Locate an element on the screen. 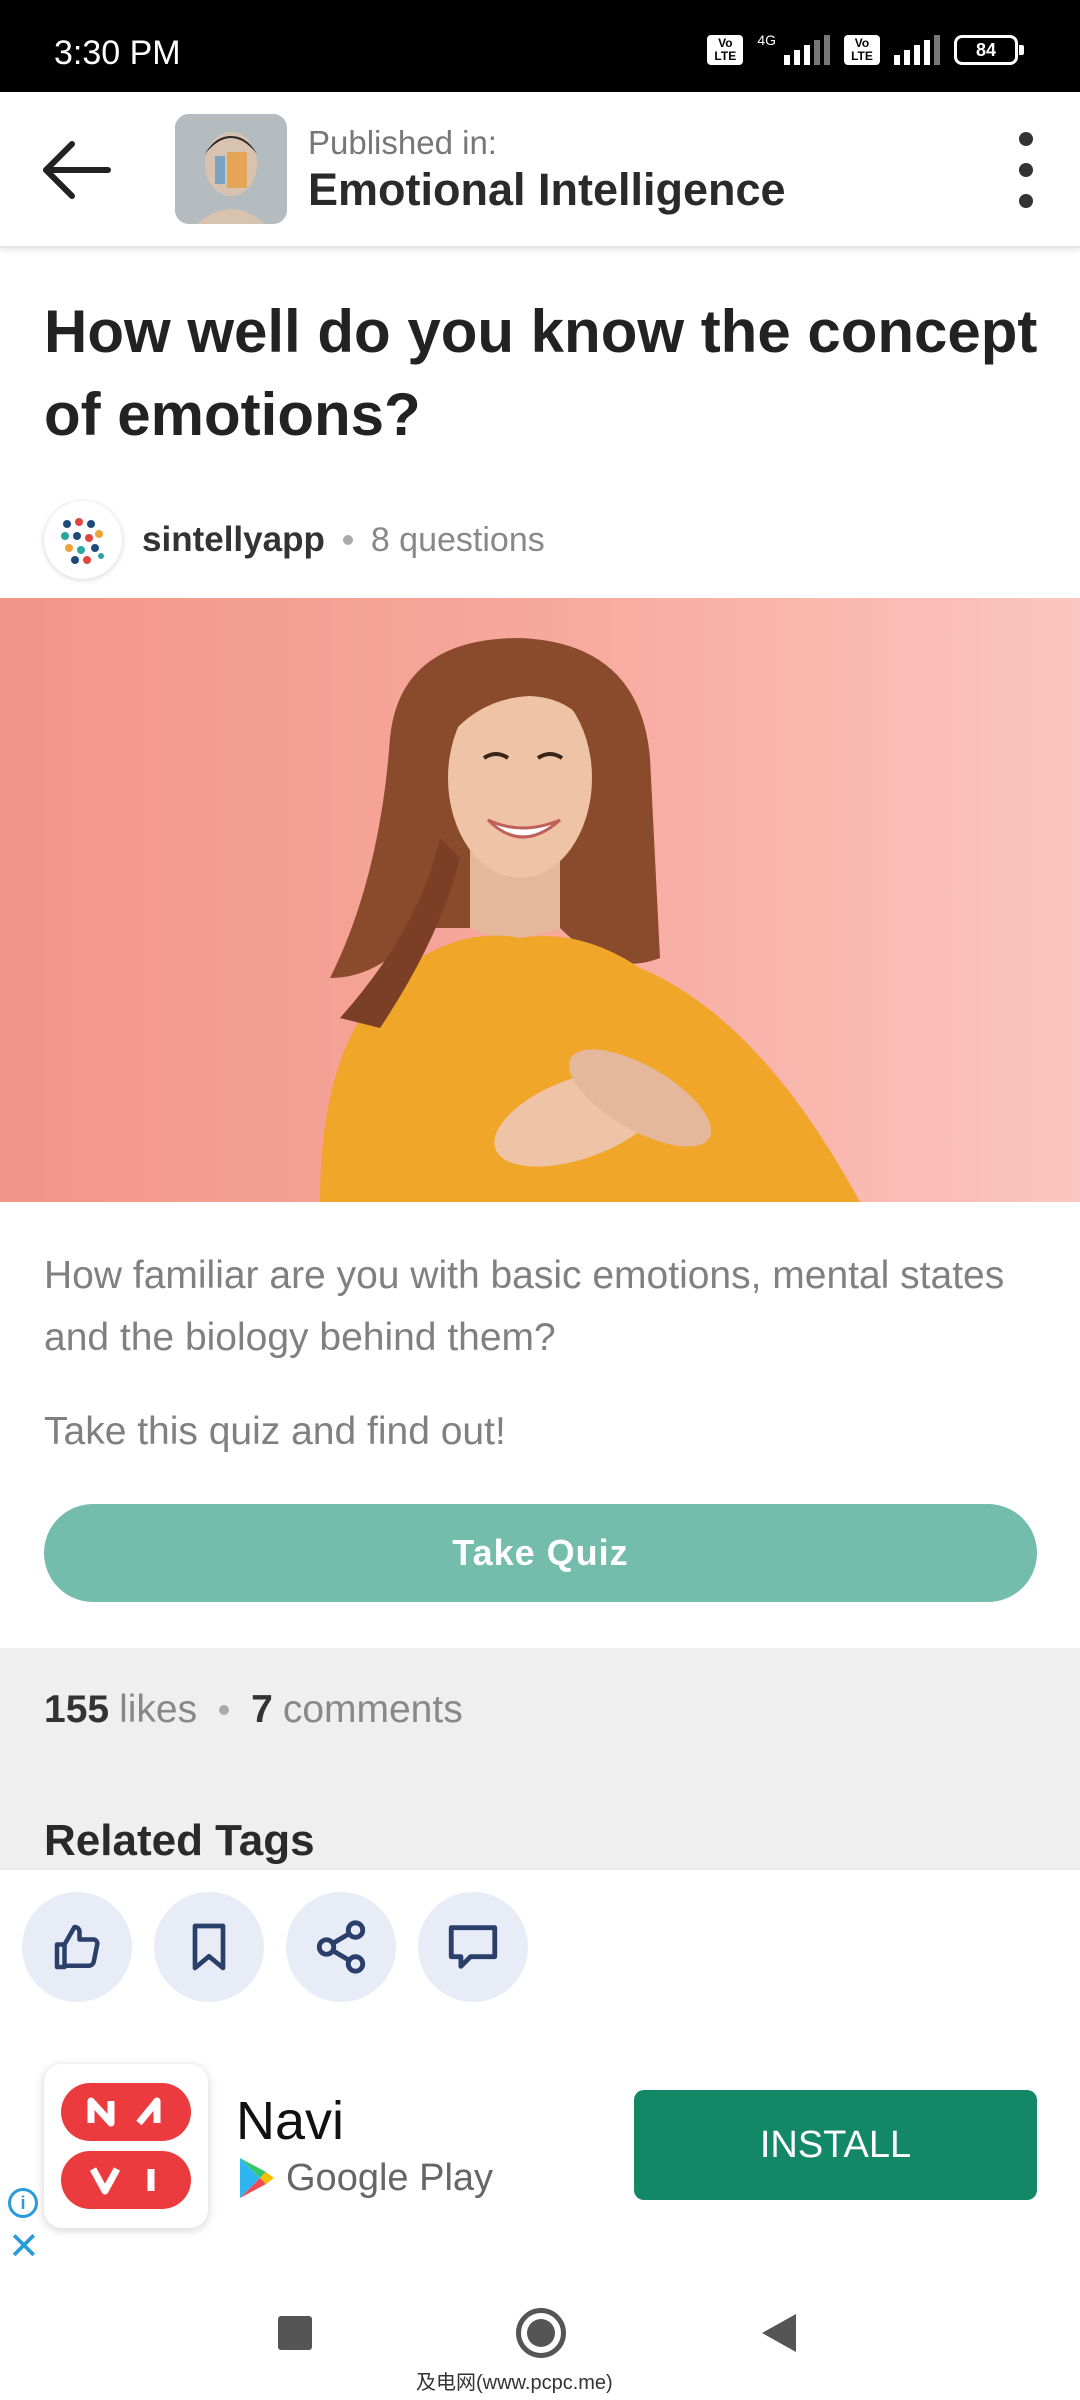  watermark-text: 及电网(www.pcpc.me) is located at coordinates (514, 2383).